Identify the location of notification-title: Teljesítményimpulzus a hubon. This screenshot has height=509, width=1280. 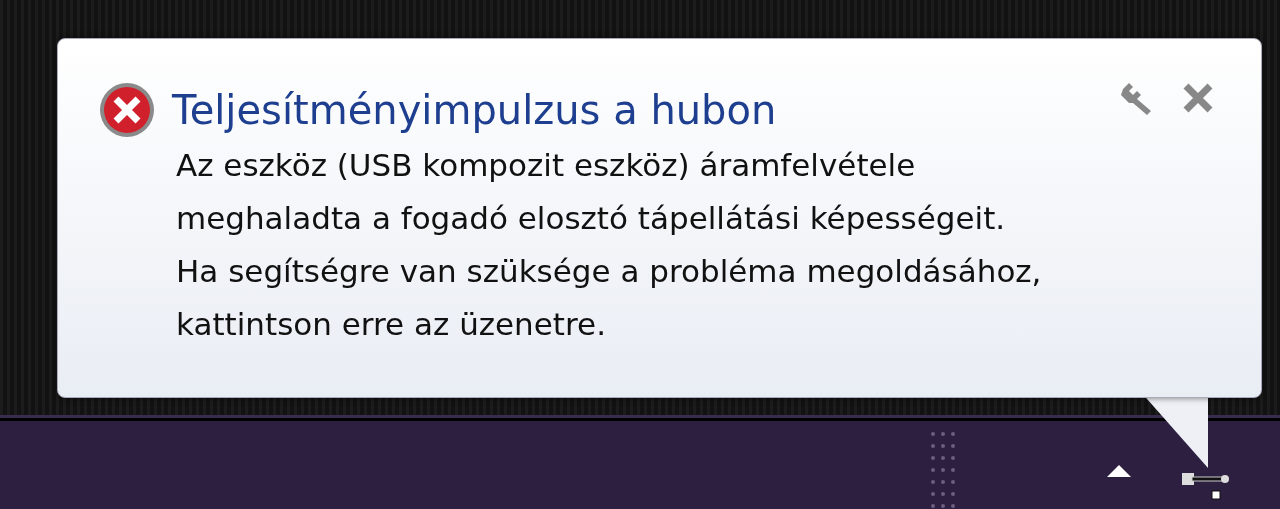
(474, 110).